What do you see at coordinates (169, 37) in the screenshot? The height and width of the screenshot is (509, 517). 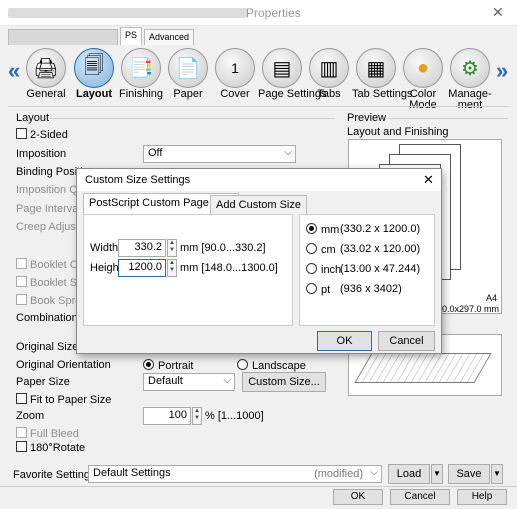 I see `tab-advanced: Advanced` at bounding box center [169, 37].